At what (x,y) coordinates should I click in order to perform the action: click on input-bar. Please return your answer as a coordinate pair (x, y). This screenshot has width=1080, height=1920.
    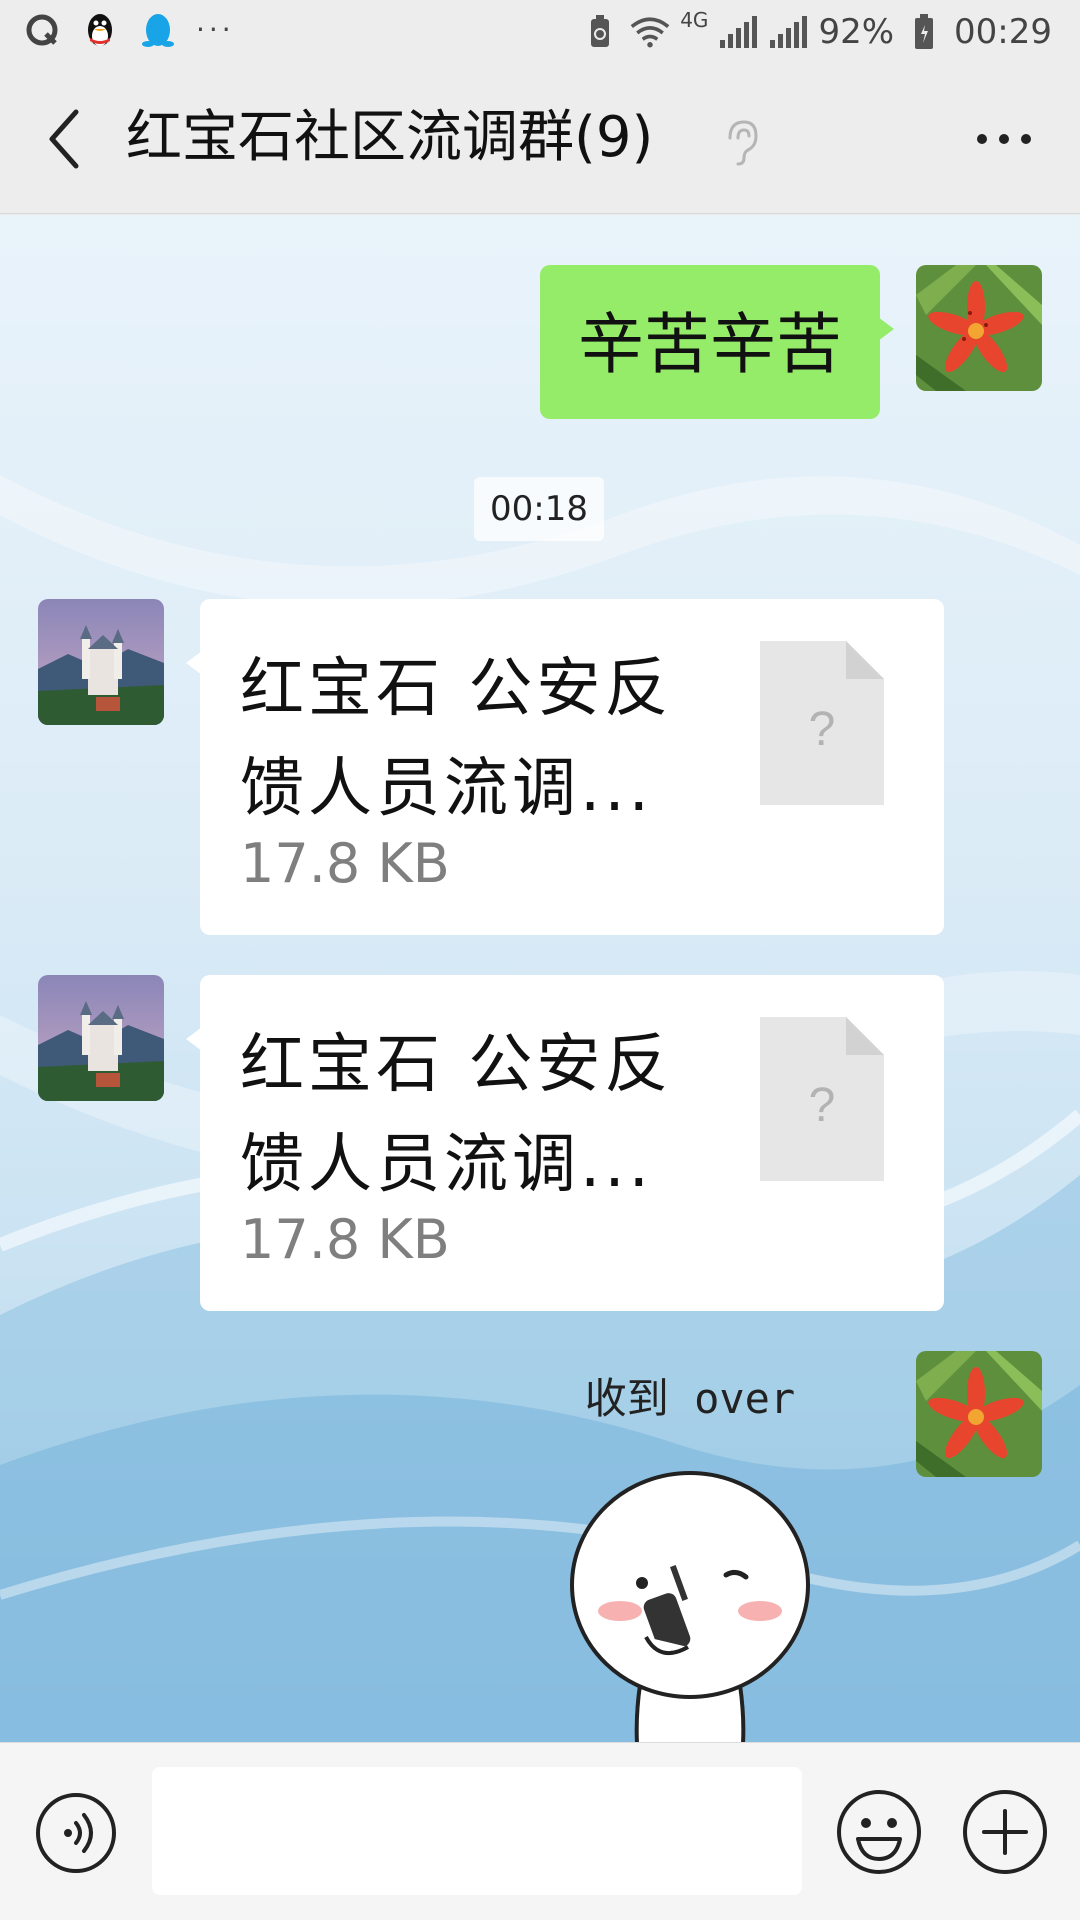
    Looking at the image, I should click on (540, 1831).